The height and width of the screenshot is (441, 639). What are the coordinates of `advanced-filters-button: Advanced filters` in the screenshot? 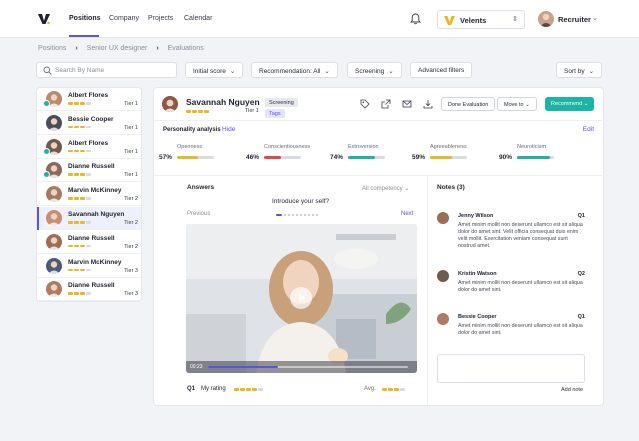 It's located at (441, 70).